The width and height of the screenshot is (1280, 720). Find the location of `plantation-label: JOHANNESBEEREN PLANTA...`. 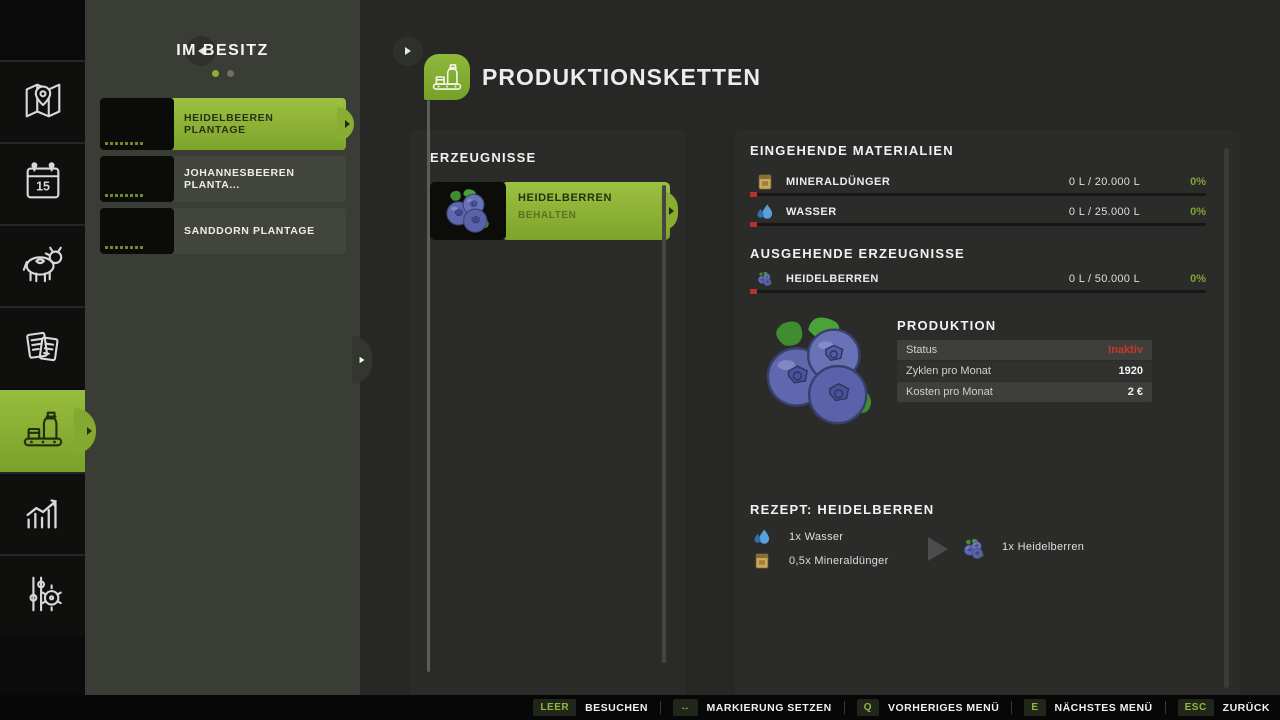

plantation-label: JOHANNESBEEREN PLANTA... is located at coordinates (239, 179).